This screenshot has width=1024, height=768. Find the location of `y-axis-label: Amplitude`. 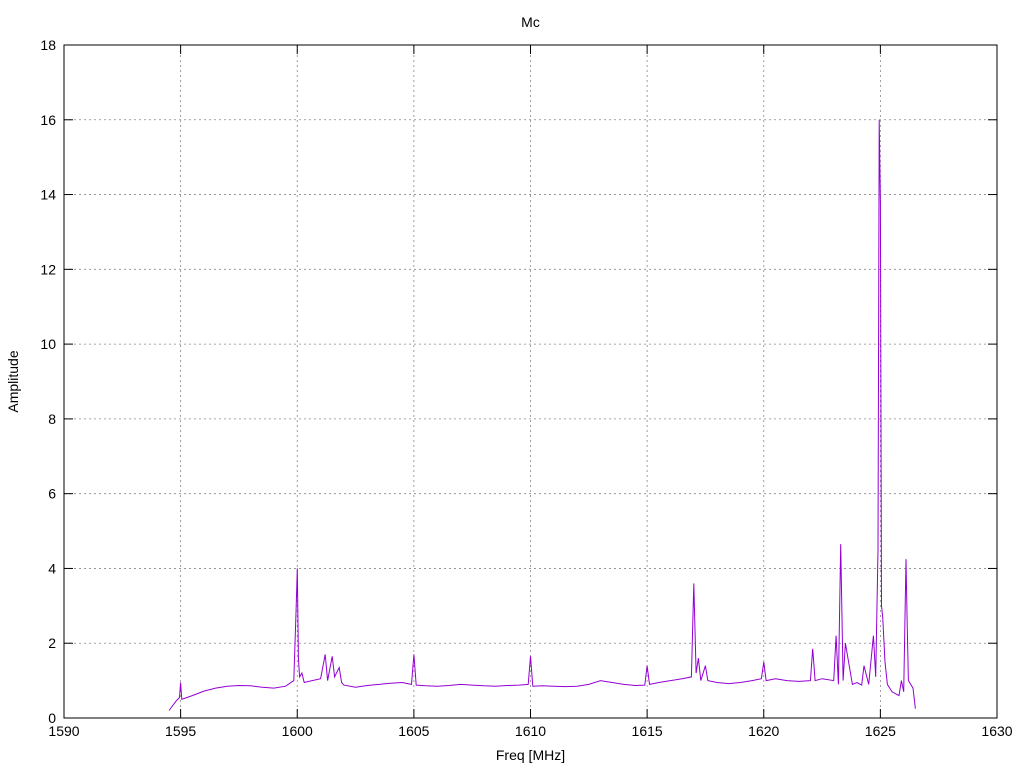

y-axis-label: Amplitude is located at coordinates (13, 381).